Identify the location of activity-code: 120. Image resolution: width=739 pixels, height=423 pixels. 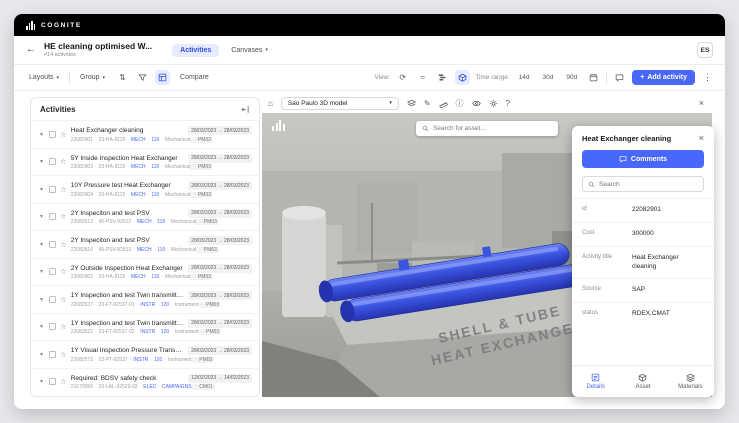
(155, 360).